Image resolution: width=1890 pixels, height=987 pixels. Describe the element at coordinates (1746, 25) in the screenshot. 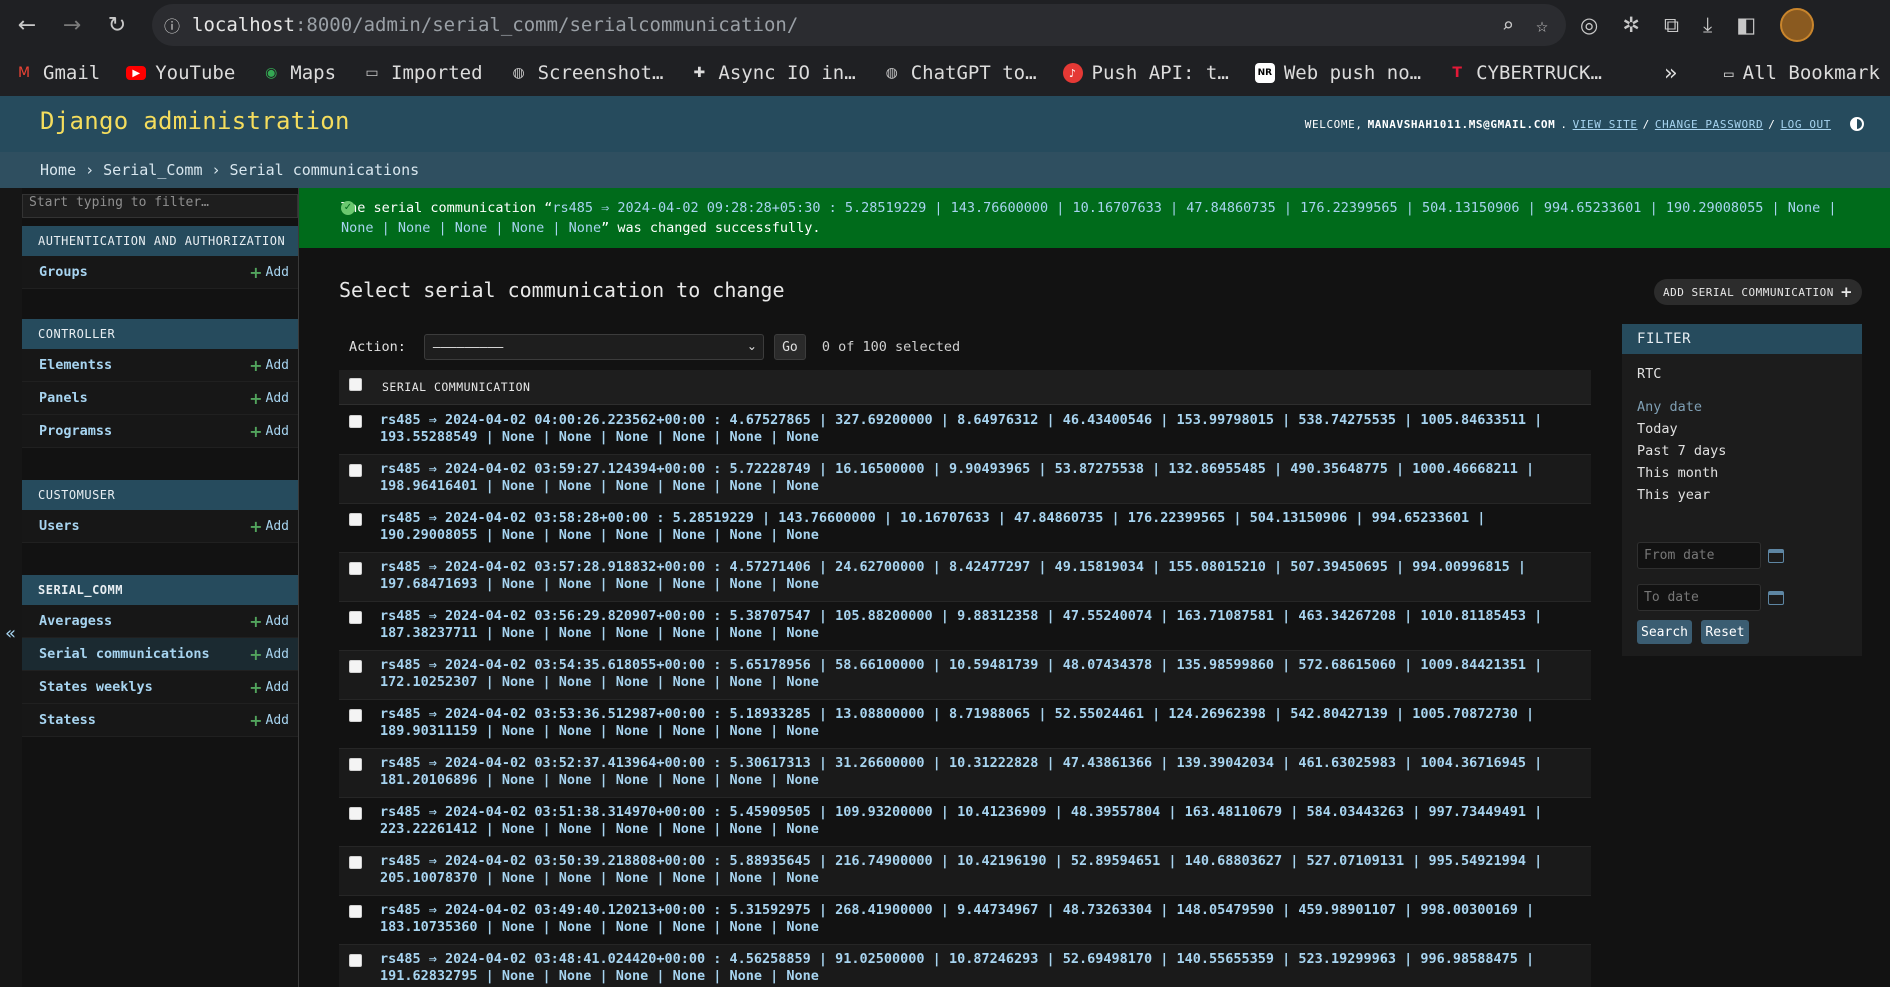

I see `side-panel-icon: ◧` at that location.